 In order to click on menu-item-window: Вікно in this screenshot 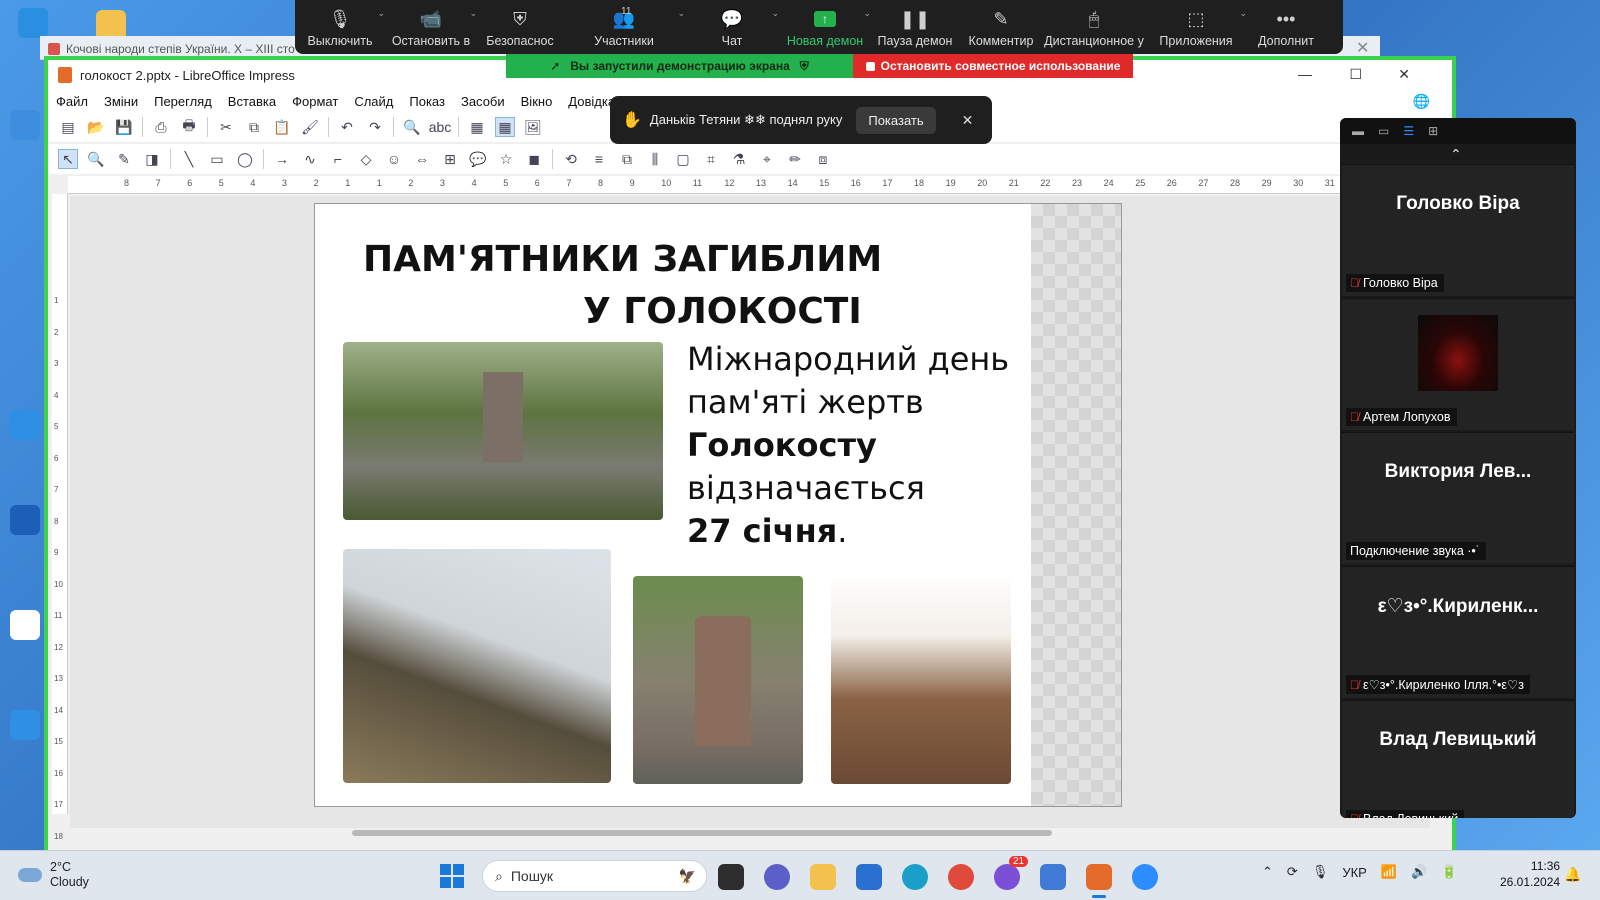, I will do `click(537, 101)`.